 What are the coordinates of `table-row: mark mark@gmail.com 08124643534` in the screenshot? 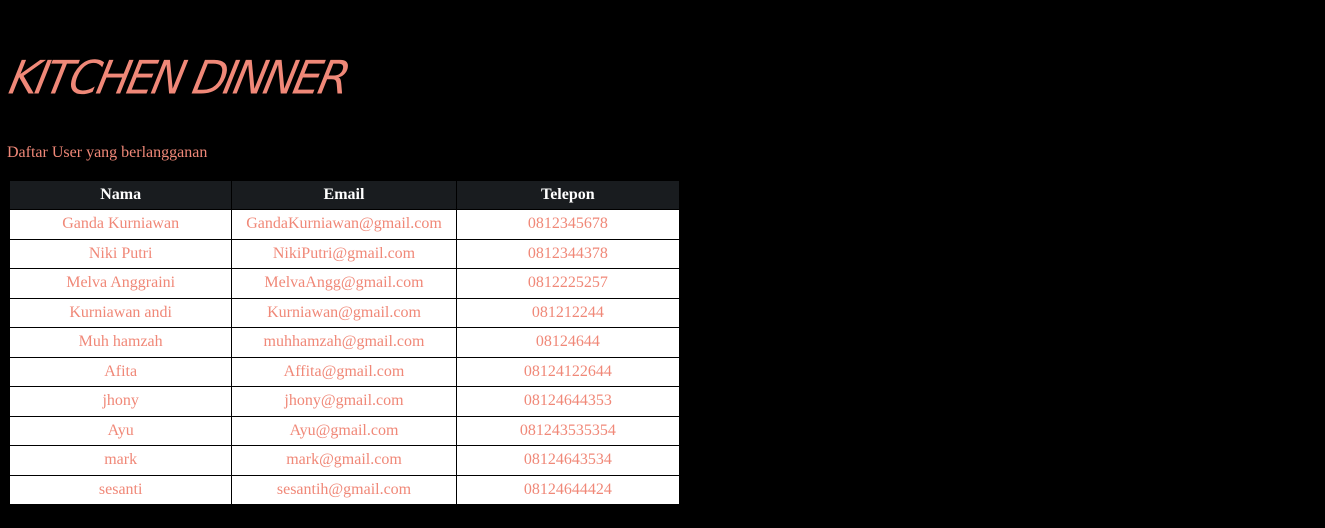 It's located at (344, 460).